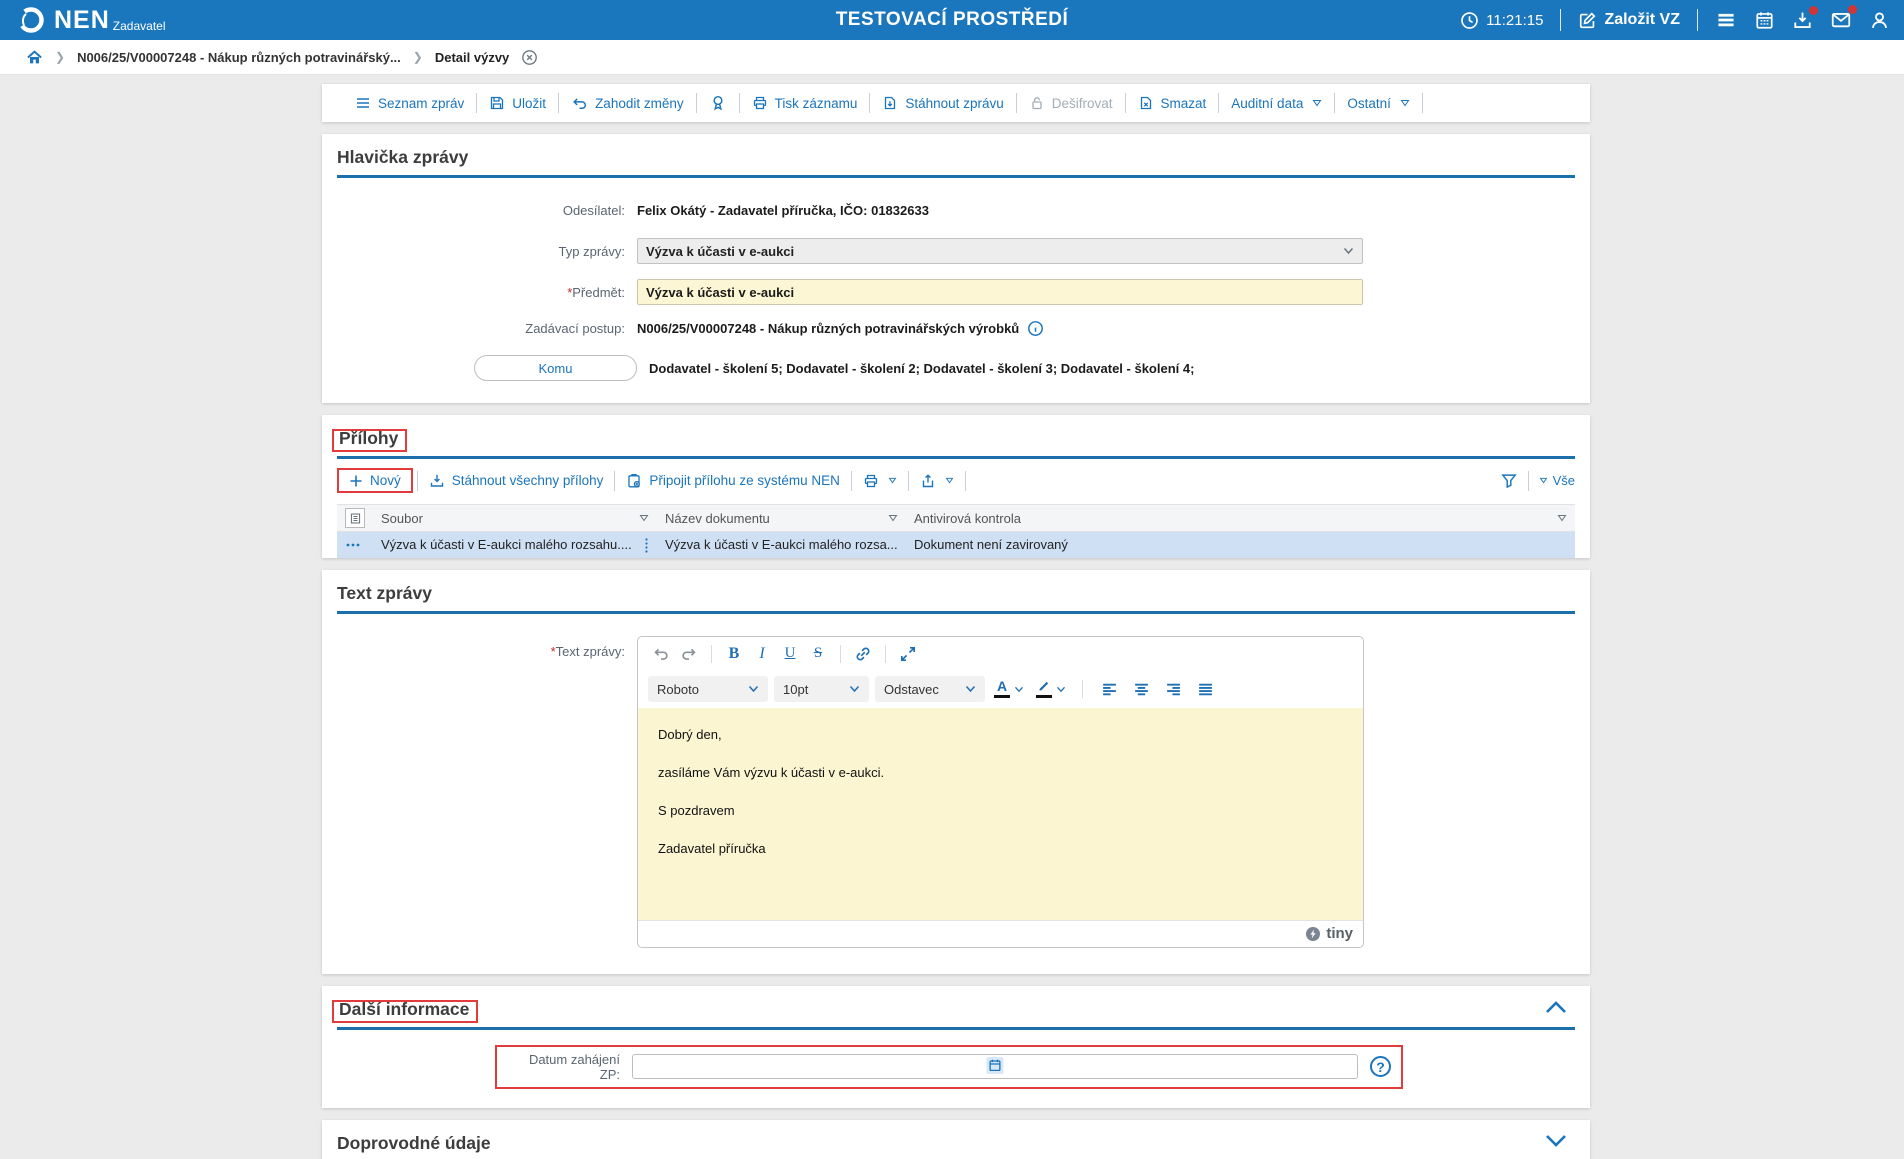 The height and width of the screenshot is (1159, 1904). What do you see at coordinates (821, 689) in the screenshot?
I see `font-size-select: 10pt` at bounding box center [821, 689].